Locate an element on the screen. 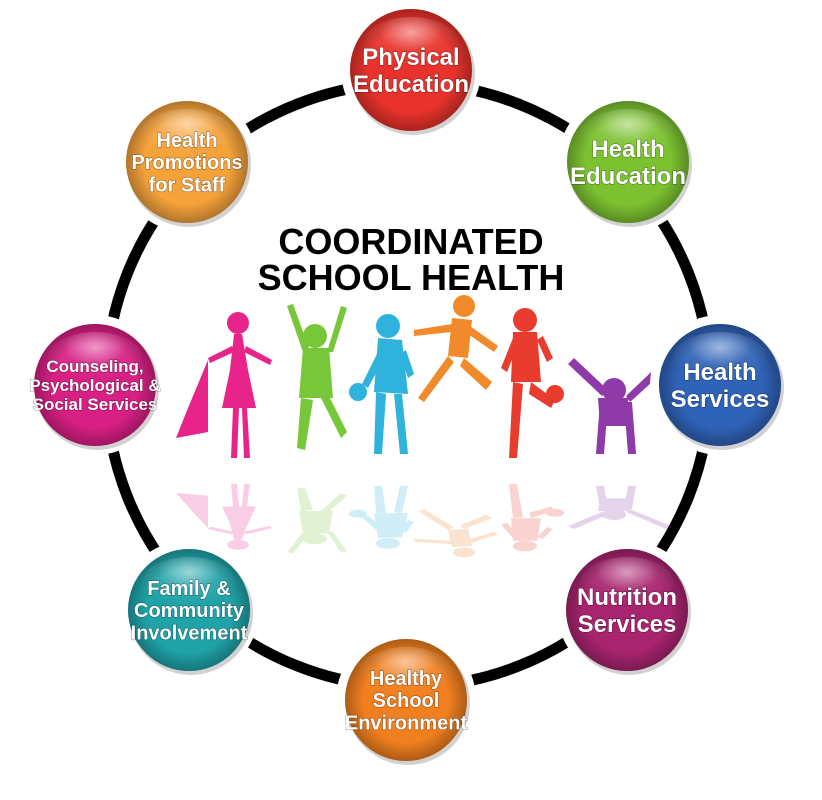 This screenshot has width=822, height=800. node-health-education: HealthEducation is located at coordinates (628, 162).